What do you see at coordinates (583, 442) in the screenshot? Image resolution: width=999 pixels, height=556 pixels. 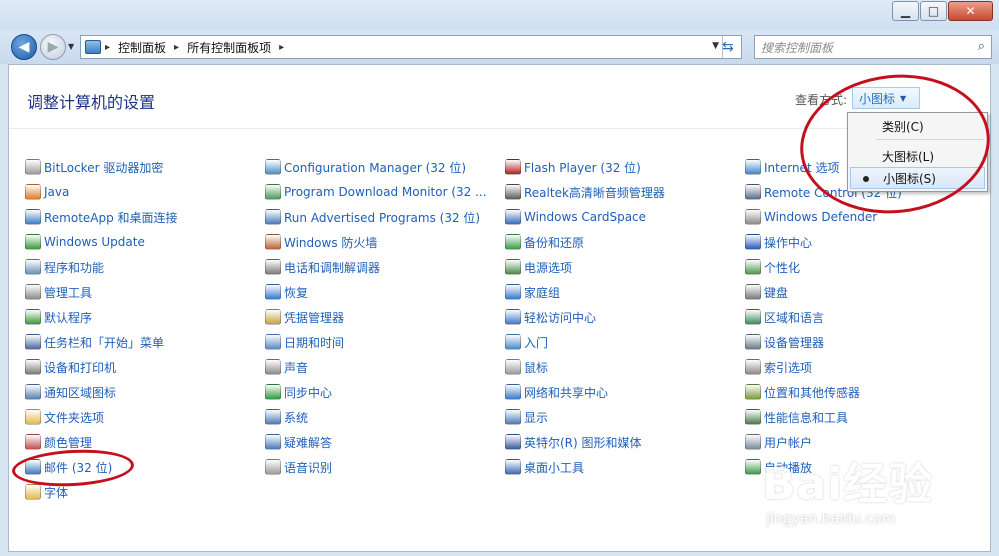 I see `control-panel-item-label: 英特尔(R) 图形和媒体` at bounding box center [583, 442].